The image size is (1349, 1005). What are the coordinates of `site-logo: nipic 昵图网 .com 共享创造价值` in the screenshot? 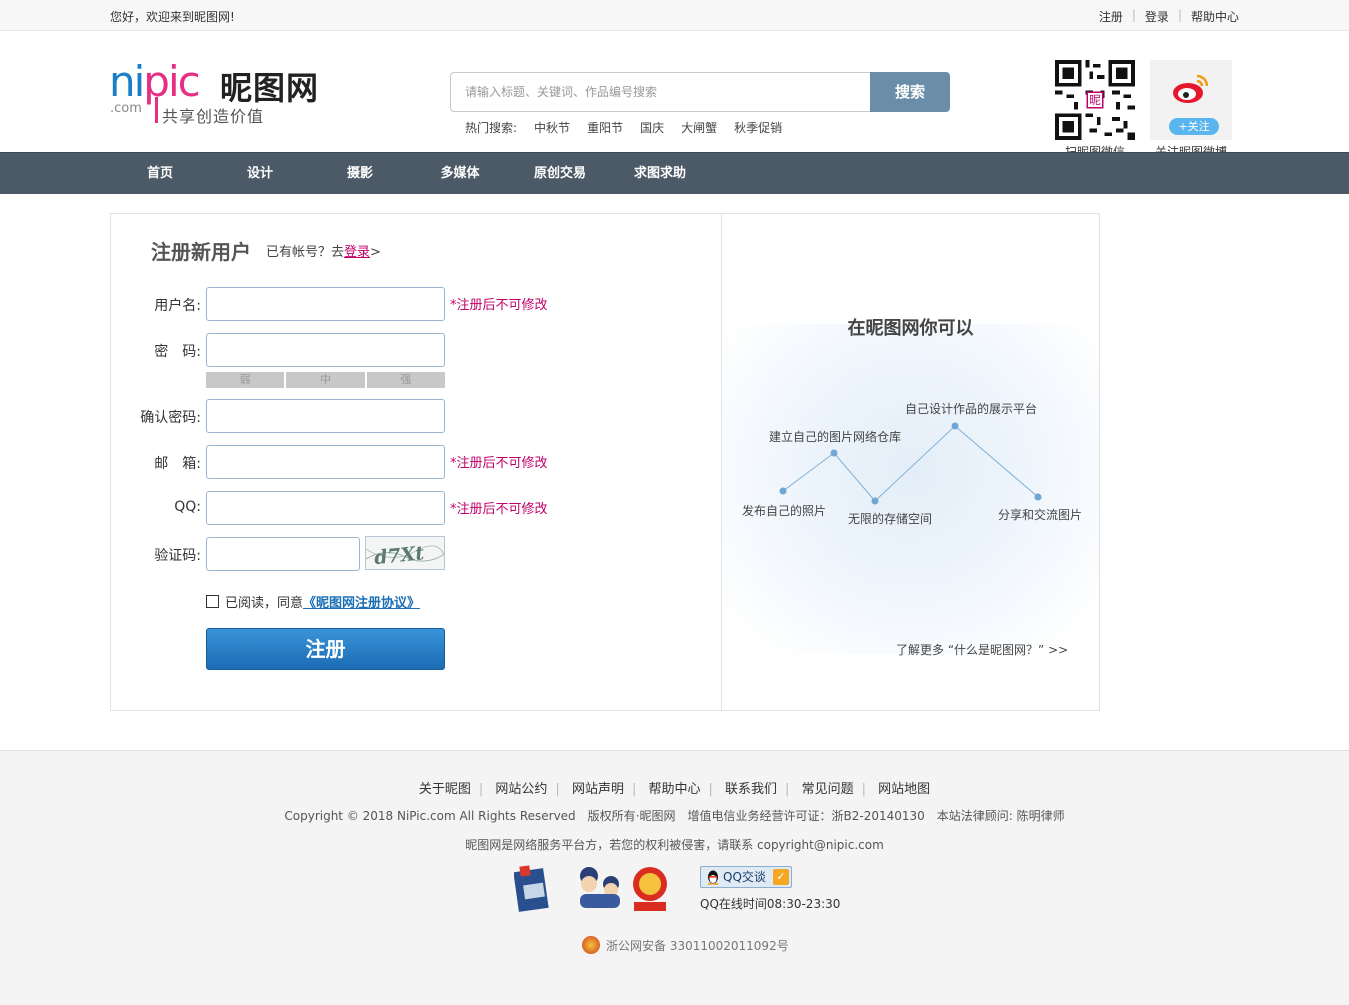 It's located at (214, 92).